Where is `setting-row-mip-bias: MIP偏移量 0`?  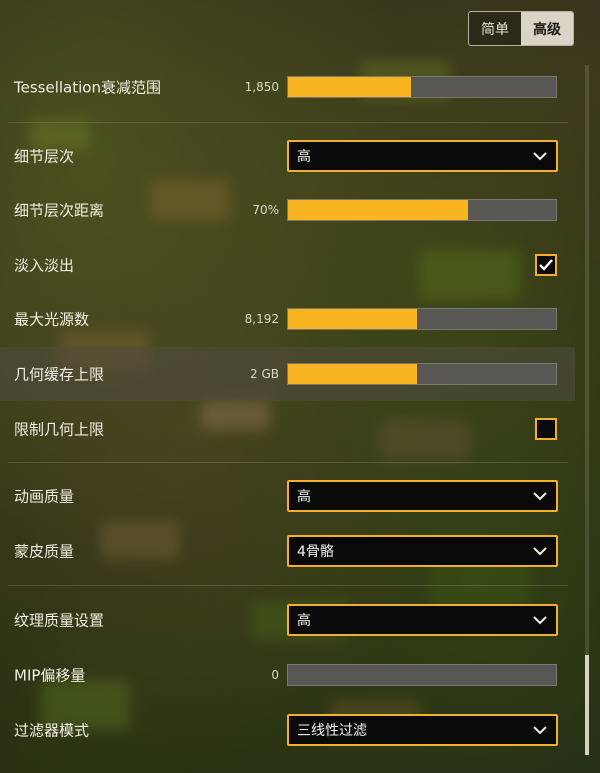 setting-row-mip-bias: MIP偏移量 0 is located at coordinates (287, 675).